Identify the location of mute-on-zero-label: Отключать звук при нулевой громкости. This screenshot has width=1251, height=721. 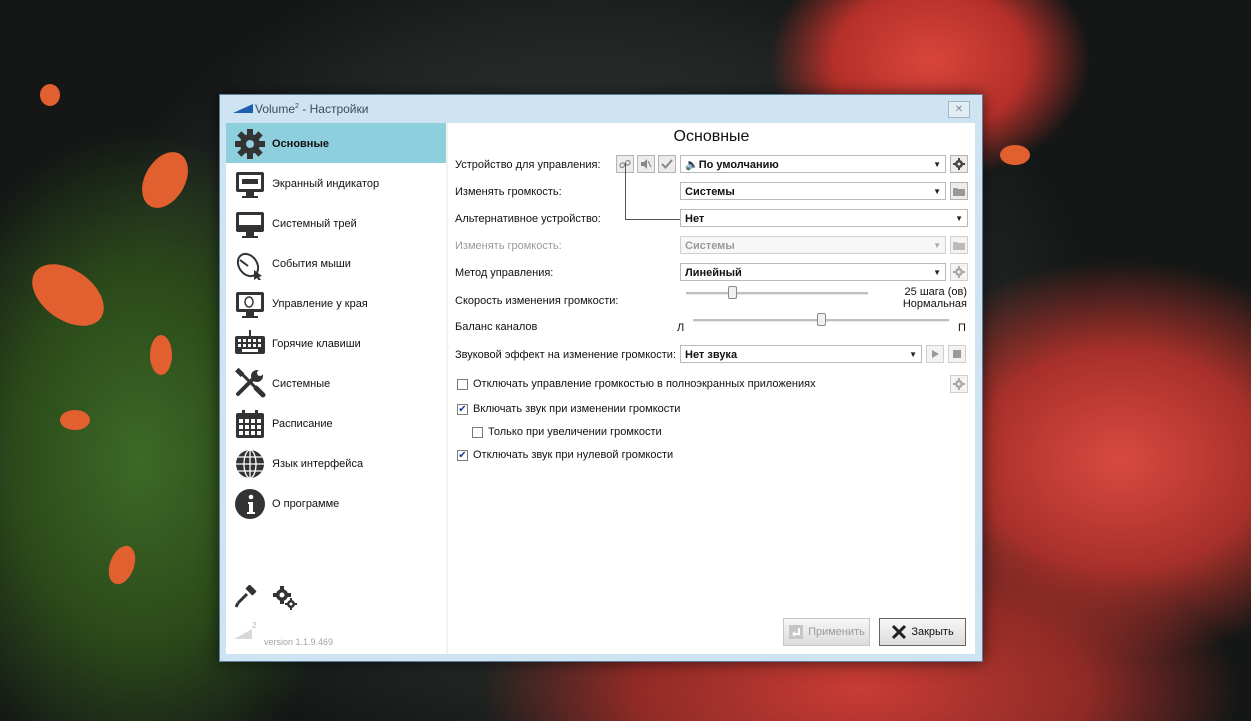
(573, 455).